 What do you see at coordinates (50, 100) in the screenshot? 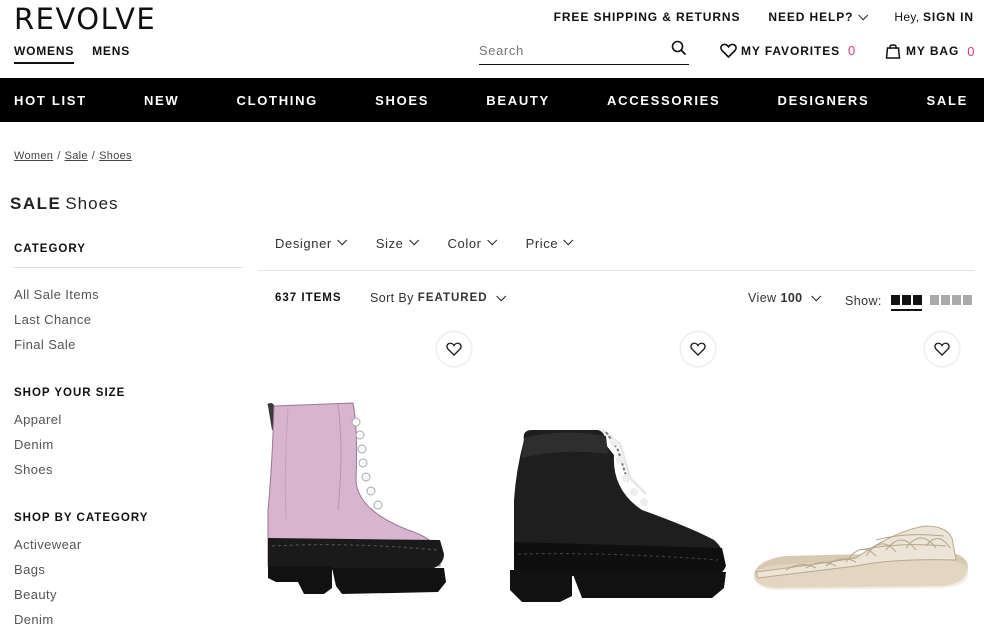
I see `nav-hot-list: HOT LIST` at bounding box center [50, 100].